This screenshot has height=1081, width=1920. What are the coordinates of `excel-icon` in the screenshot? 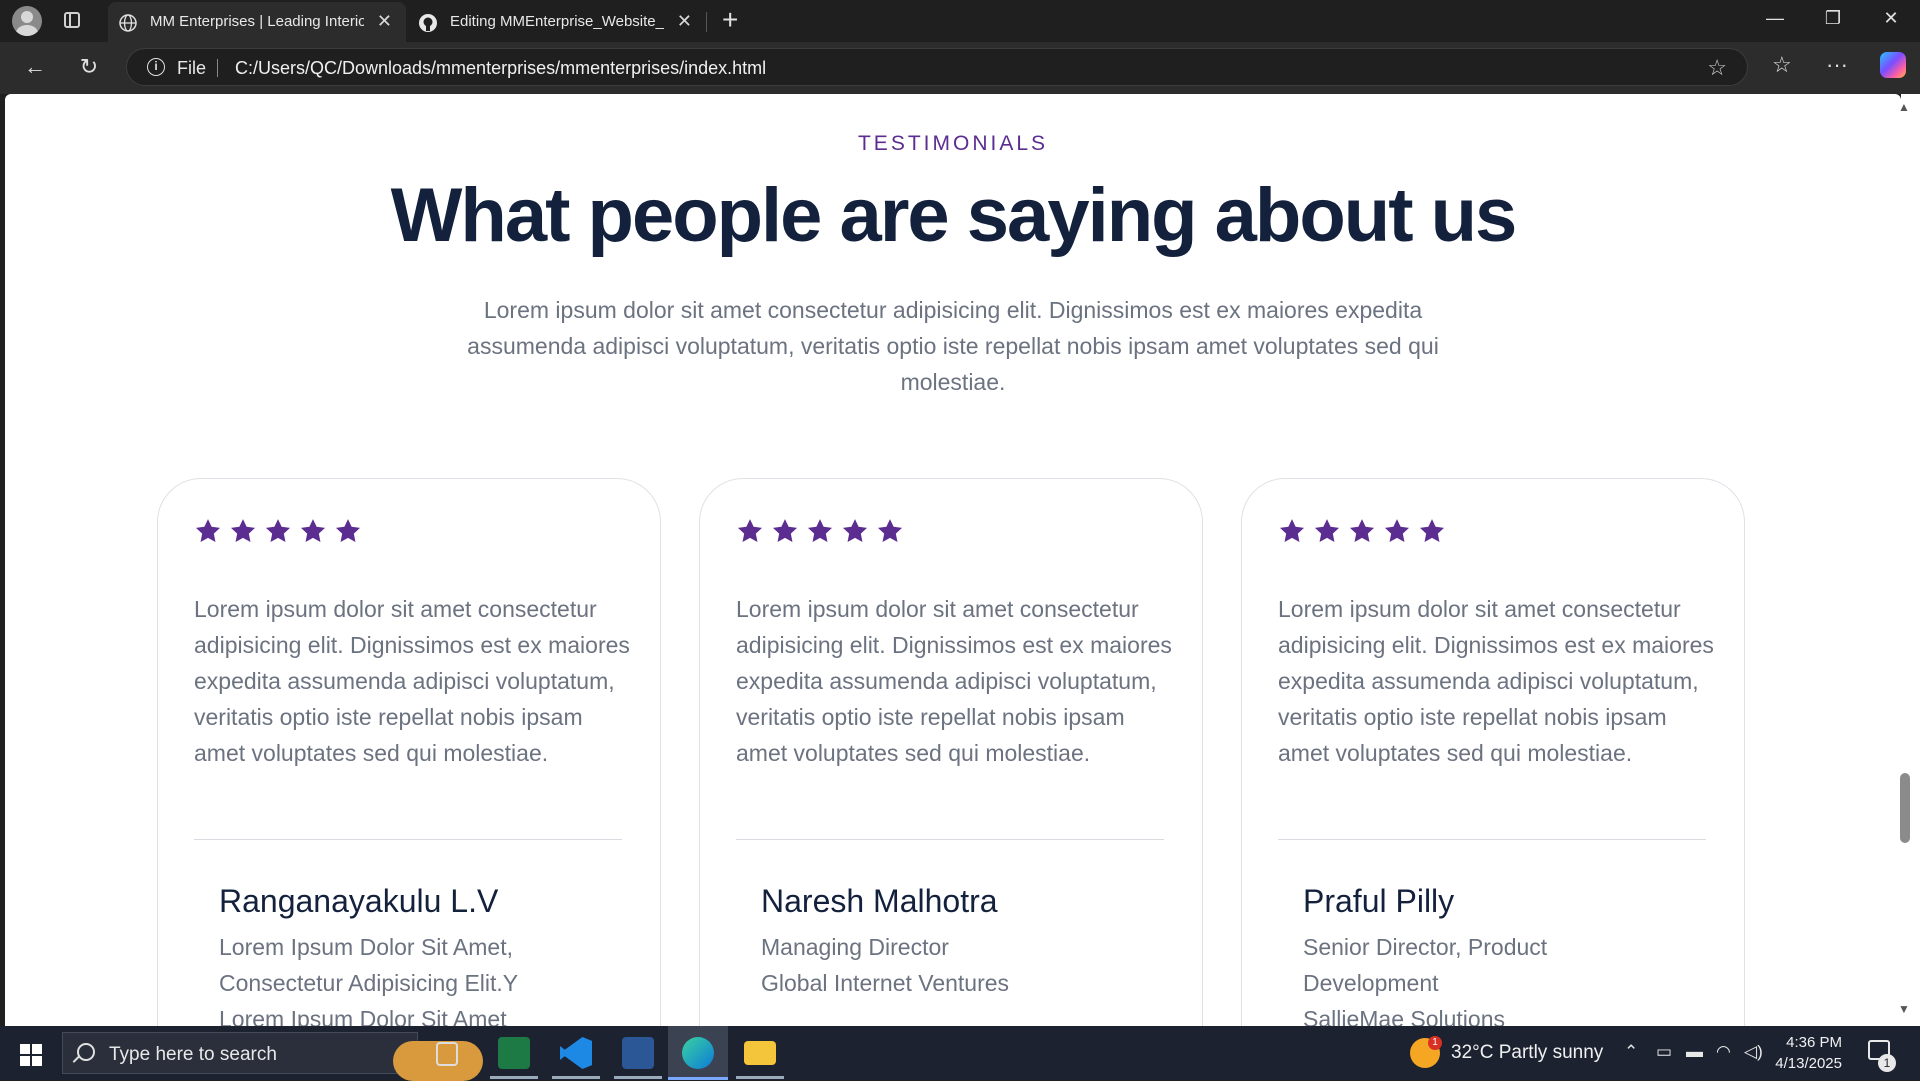 It's located at (514, 1053).